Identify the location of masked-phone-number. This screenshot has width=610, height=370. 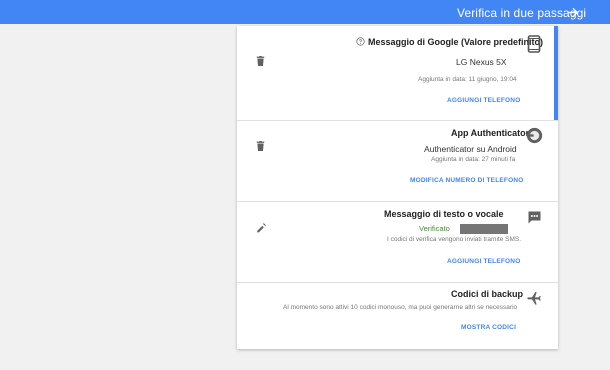
(484, 229).